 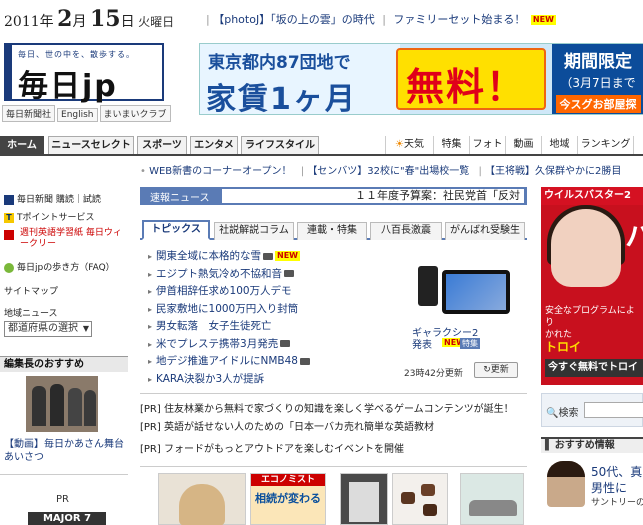 What do you see at coordinates (598, 83) in the screenshot?
I see `banner-right2: （3月7日まで` at bounding box center [598, 83].